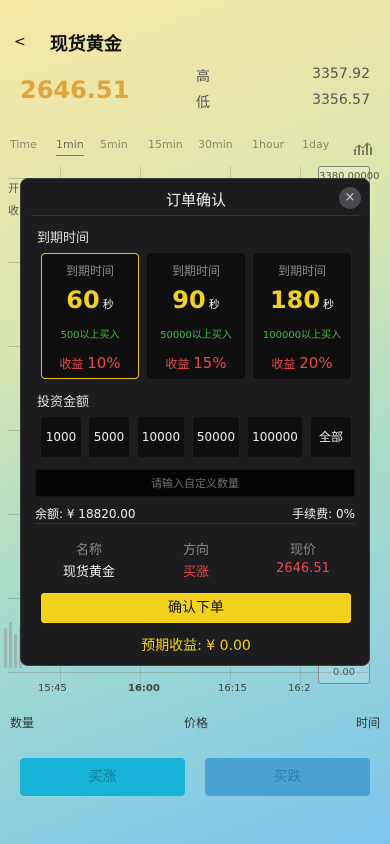  Describe the element at coordinates (90, 335) in the screenshot. I see `period-min-amount: 500以上买入` at that location.